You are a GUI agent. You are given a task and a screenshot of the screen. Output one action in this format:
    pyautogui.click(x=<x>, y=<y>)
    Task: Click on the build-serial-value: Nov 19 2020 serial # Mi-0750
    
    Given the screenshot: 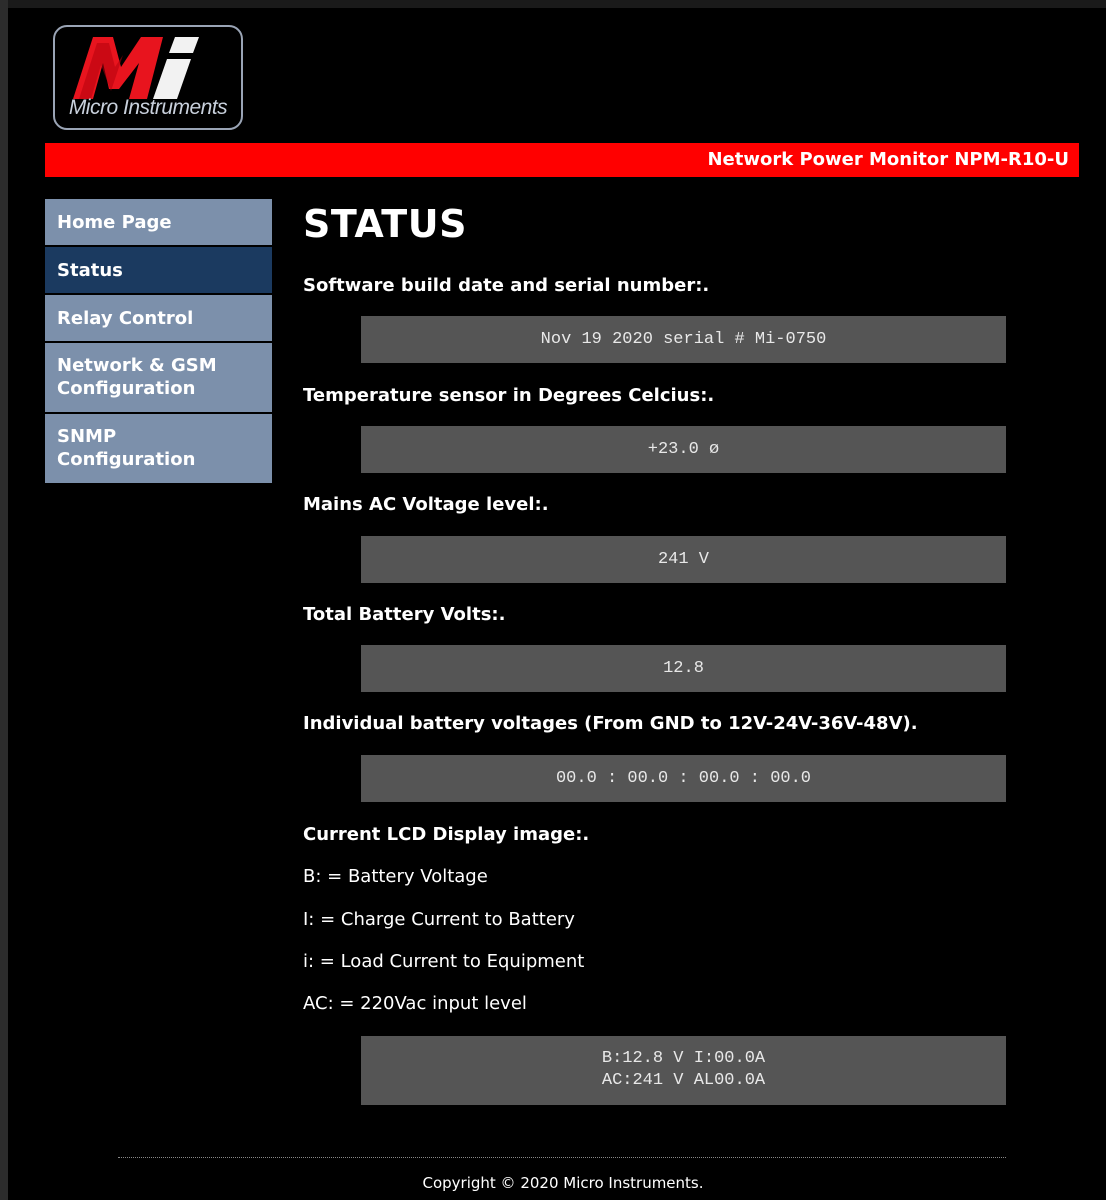 What is the action you would take?
    pyautogui.click(x=683, y=339)
    